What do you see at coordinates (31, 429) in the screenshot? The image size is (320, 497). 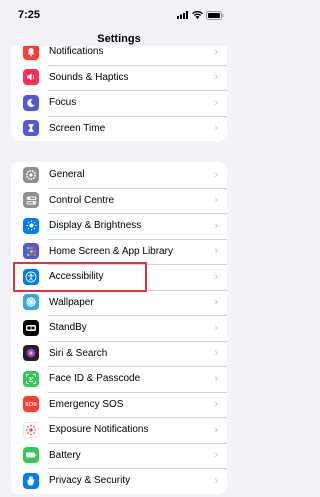 I see `exposure-icon` at bounding box center [31, 429].